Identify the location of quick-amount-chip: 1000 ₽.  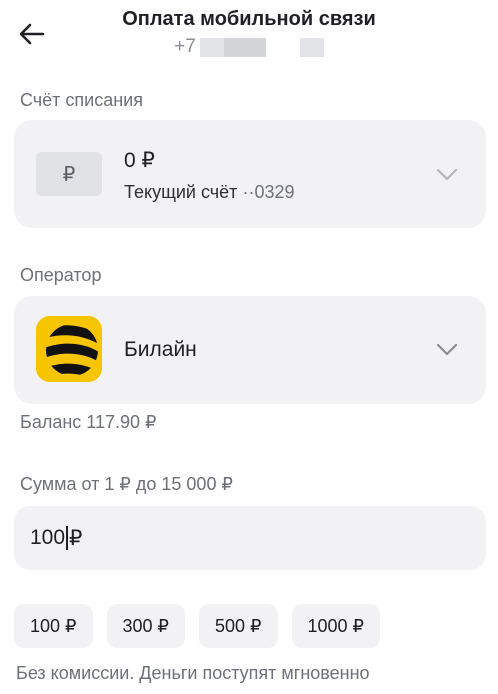
(335, 626).